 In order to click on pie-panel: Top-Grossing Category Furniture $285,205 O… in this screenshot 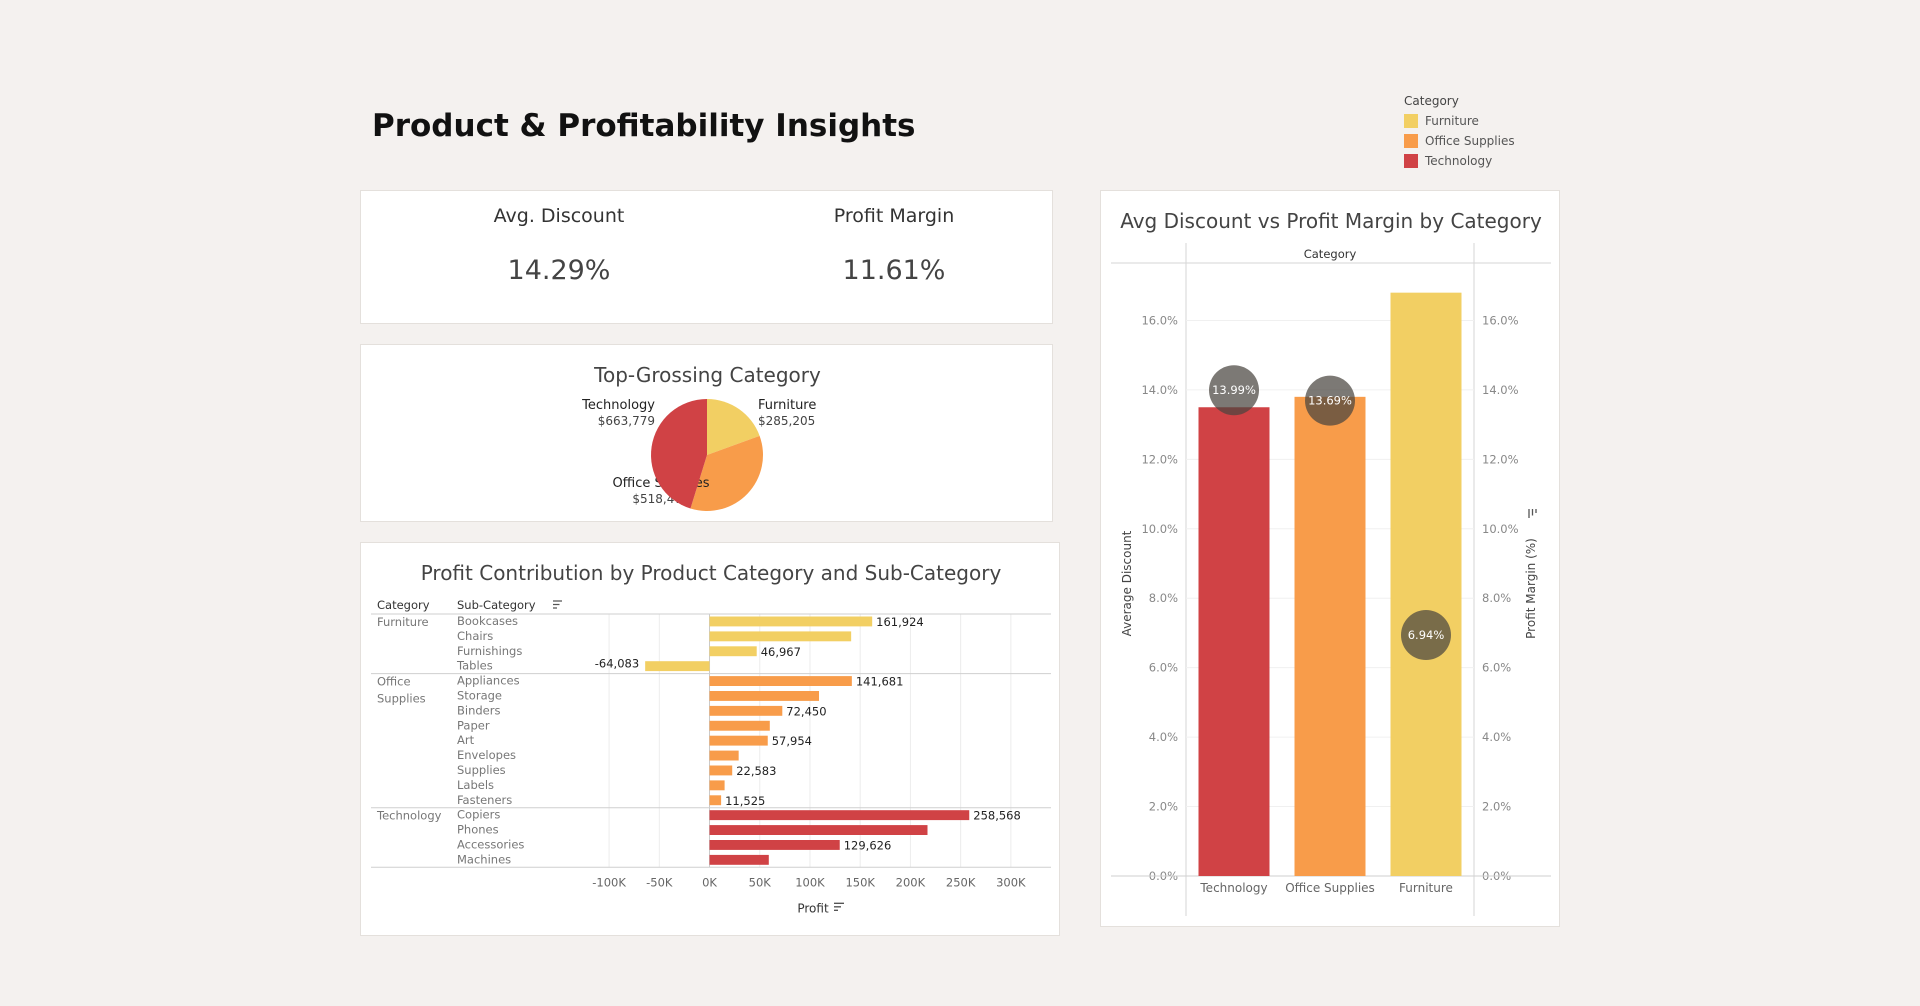, I will do `click(706, 433)`.